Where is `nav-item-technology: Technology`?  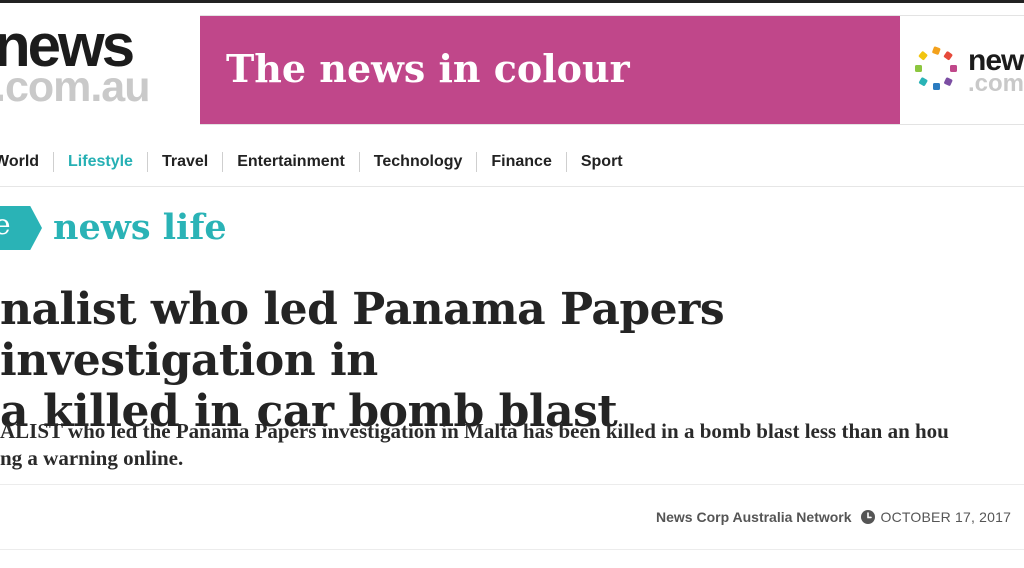 nav-item-technology: Technology is located at coordinates (419, 162).